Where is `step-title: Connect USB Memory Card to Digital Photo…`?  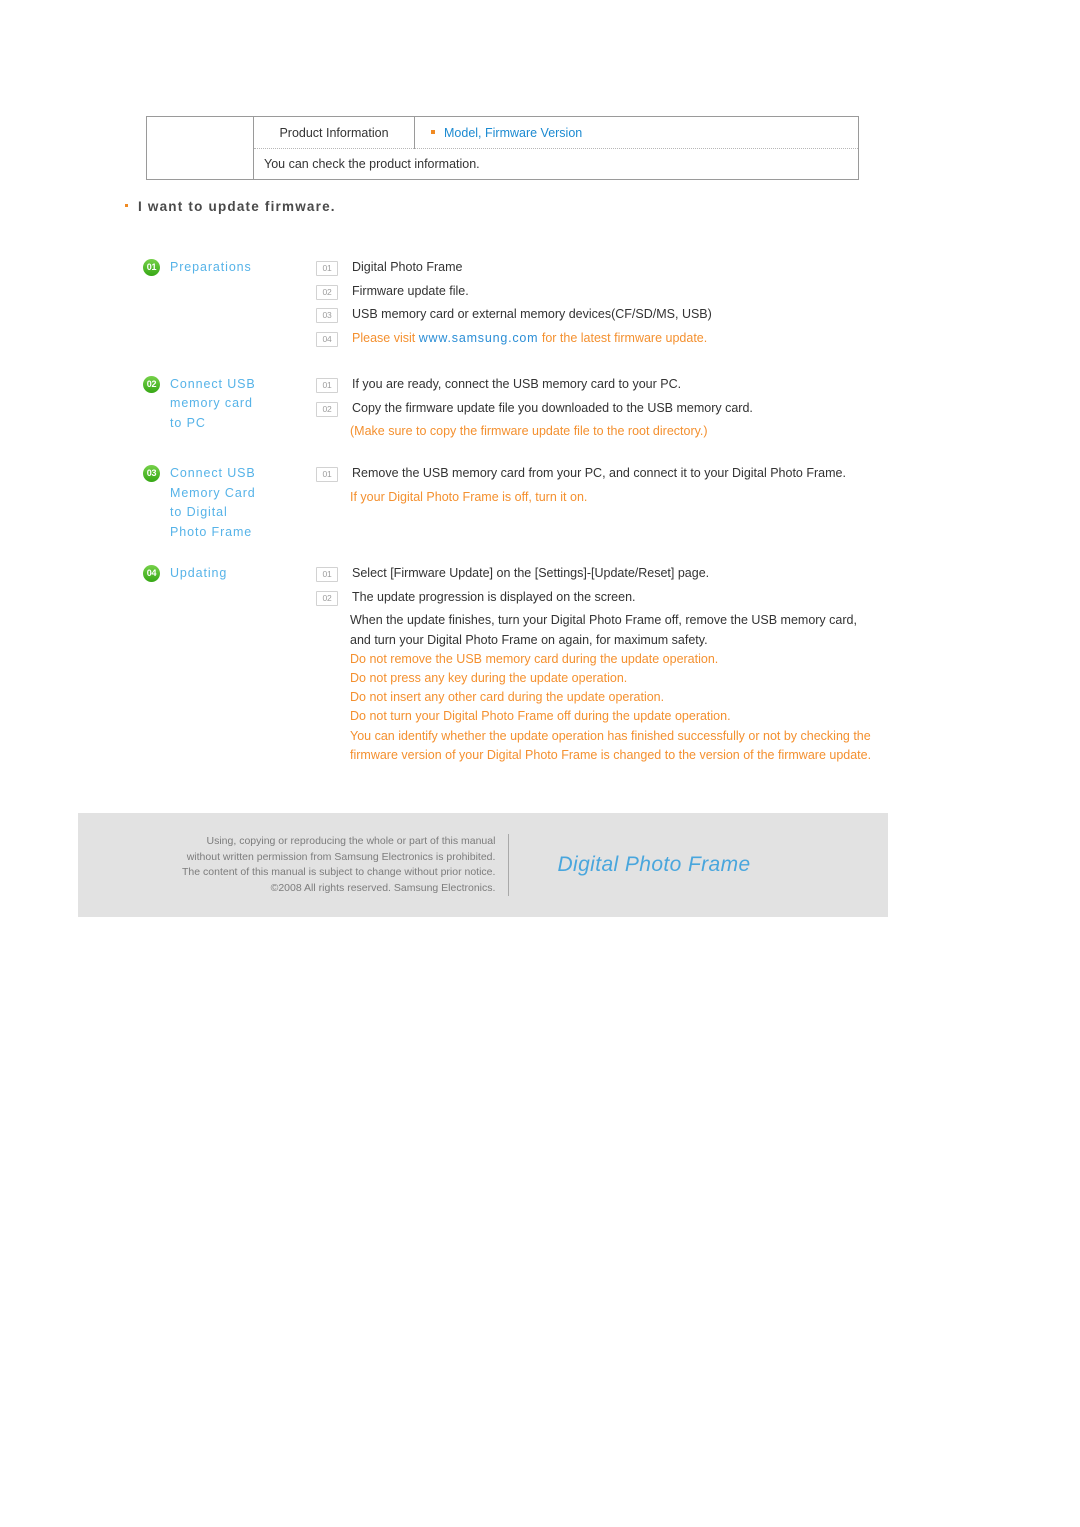 step-title: Connect USB Memory Card to Digital Photo… is located at coordinates (213, 503).